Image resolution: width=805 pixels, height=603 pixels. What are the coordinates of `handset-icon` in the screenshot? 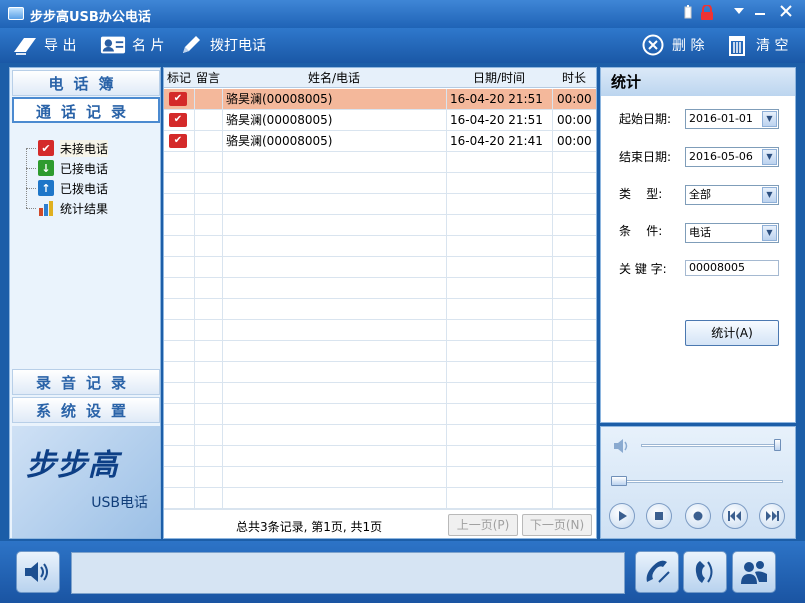 It's located at (704, 572).